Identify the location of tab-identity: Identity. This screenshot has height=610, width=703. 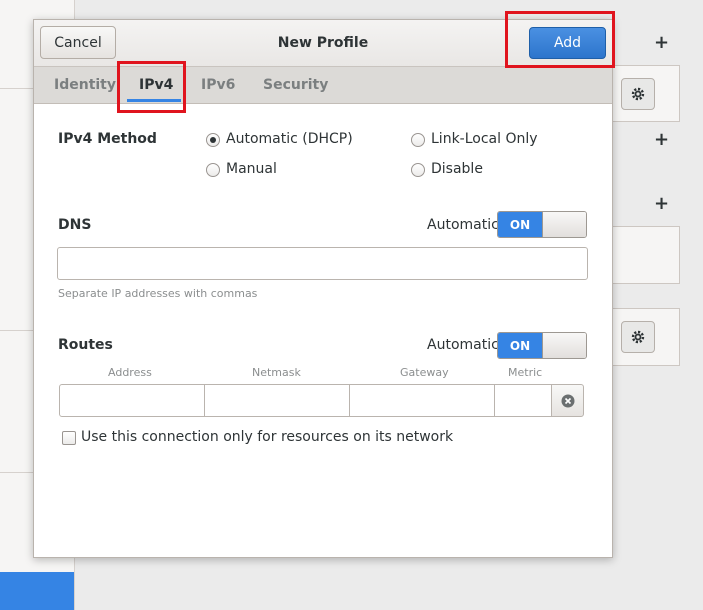
(85, 85).